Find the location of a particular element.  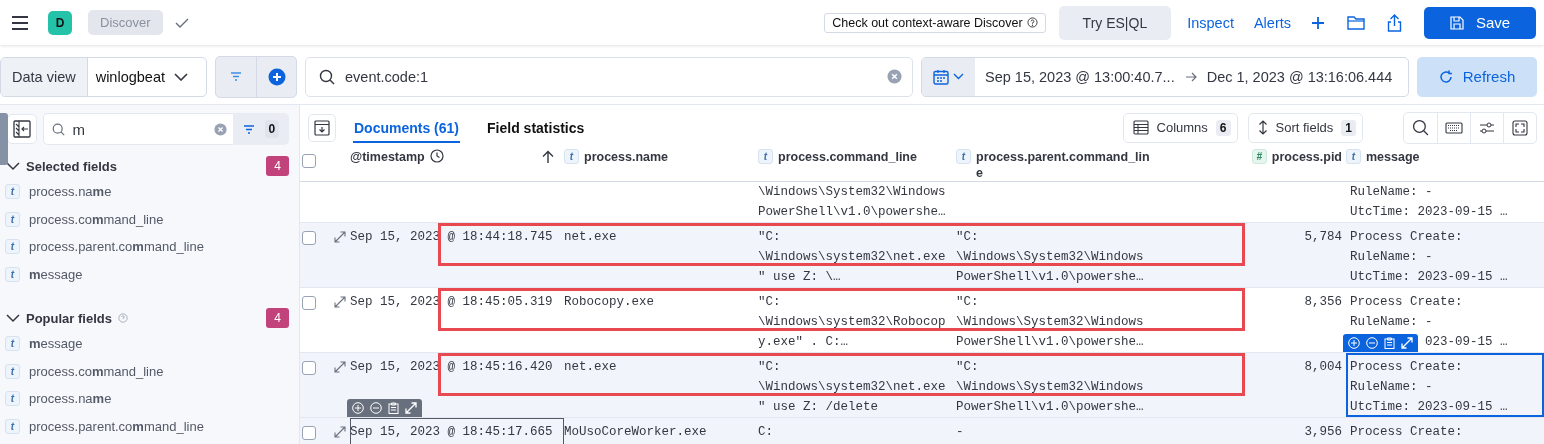

keyboard-icon is located at coordinates (1454, 127).